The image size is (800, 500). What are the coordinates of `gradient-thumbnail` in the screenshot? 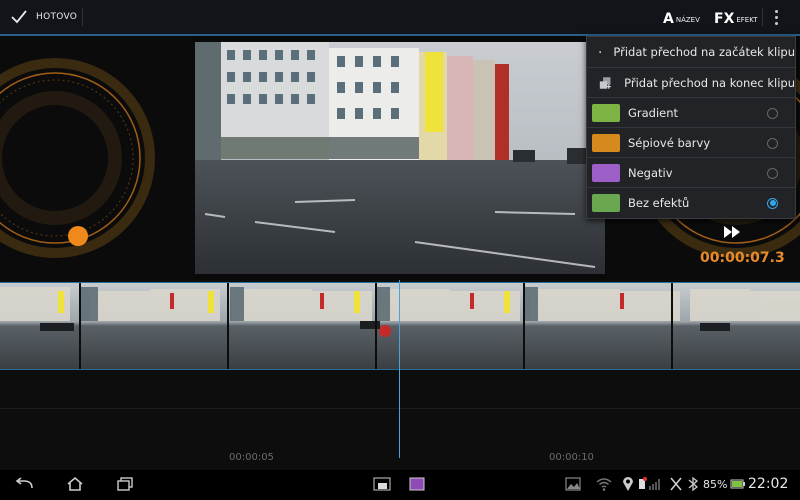 It's located at (606, 113).